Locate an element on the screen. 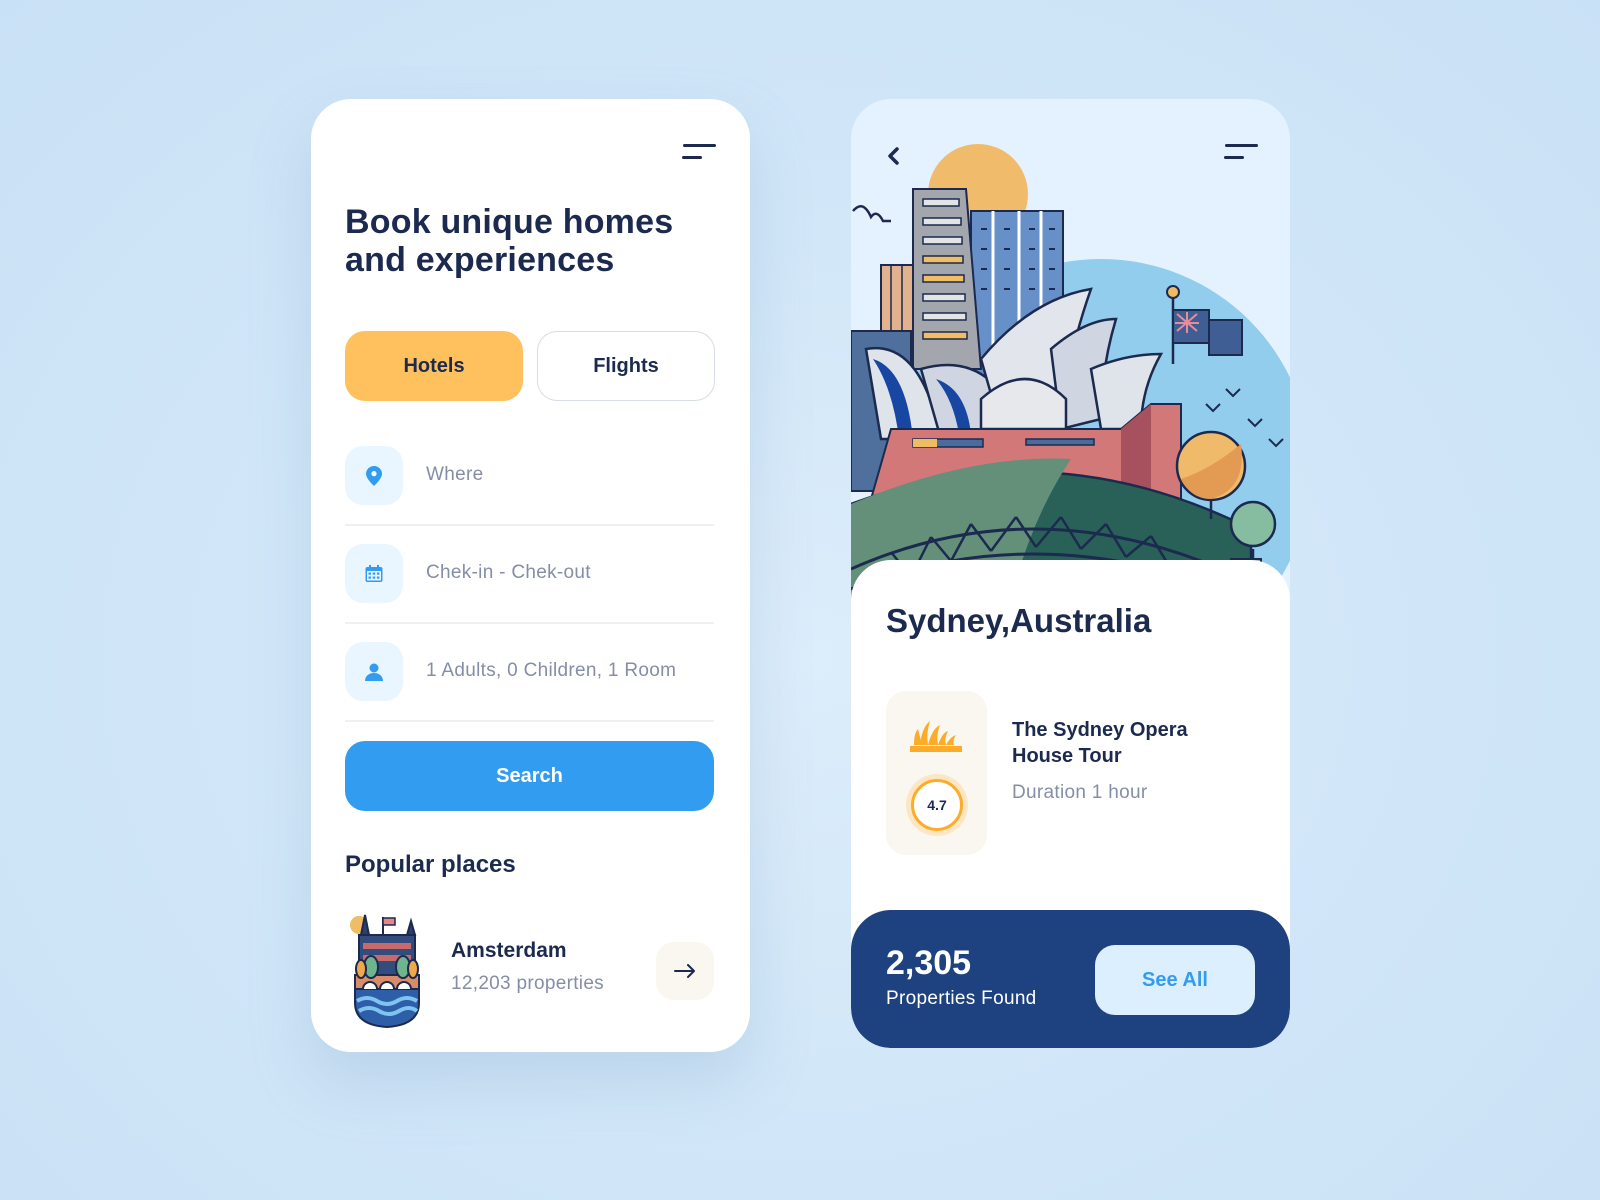 This screenshot has width=1600, height=1200. tab-flights: Flights is located at coordinates (626, 366).